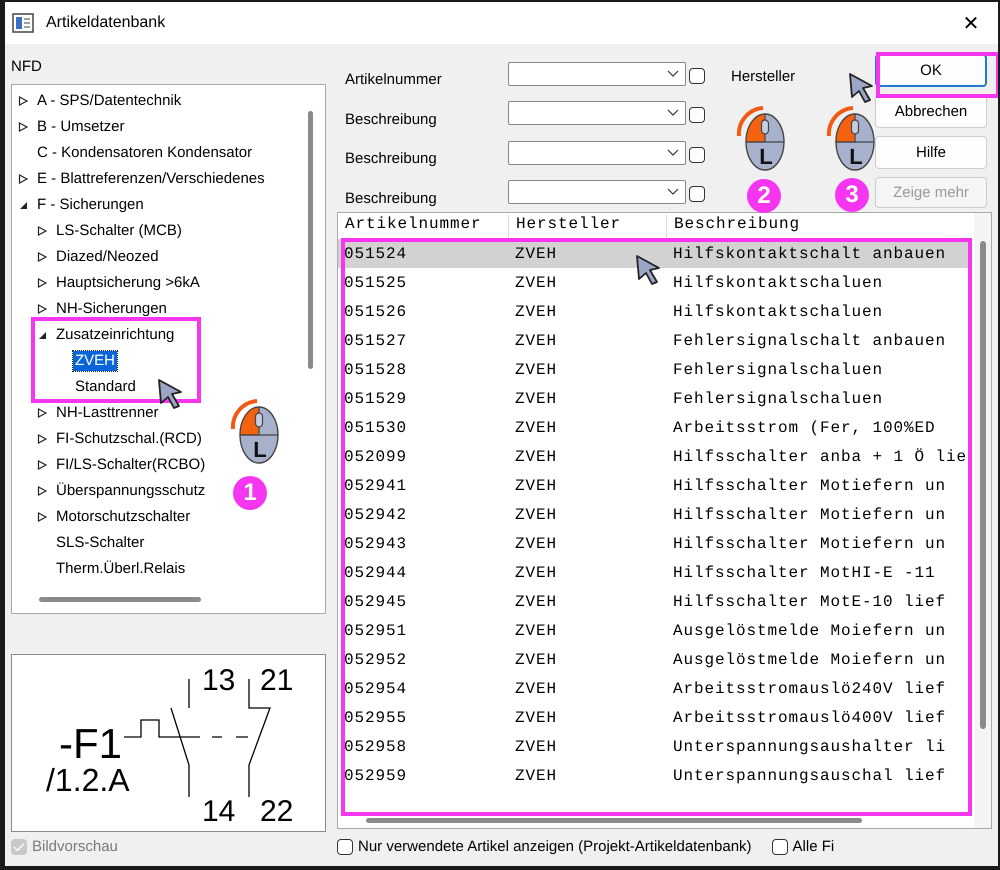 The width and height of the screenshot is (1000, 870). I want to click on tree-item: NH-Sicherungen, so click(111, 309).